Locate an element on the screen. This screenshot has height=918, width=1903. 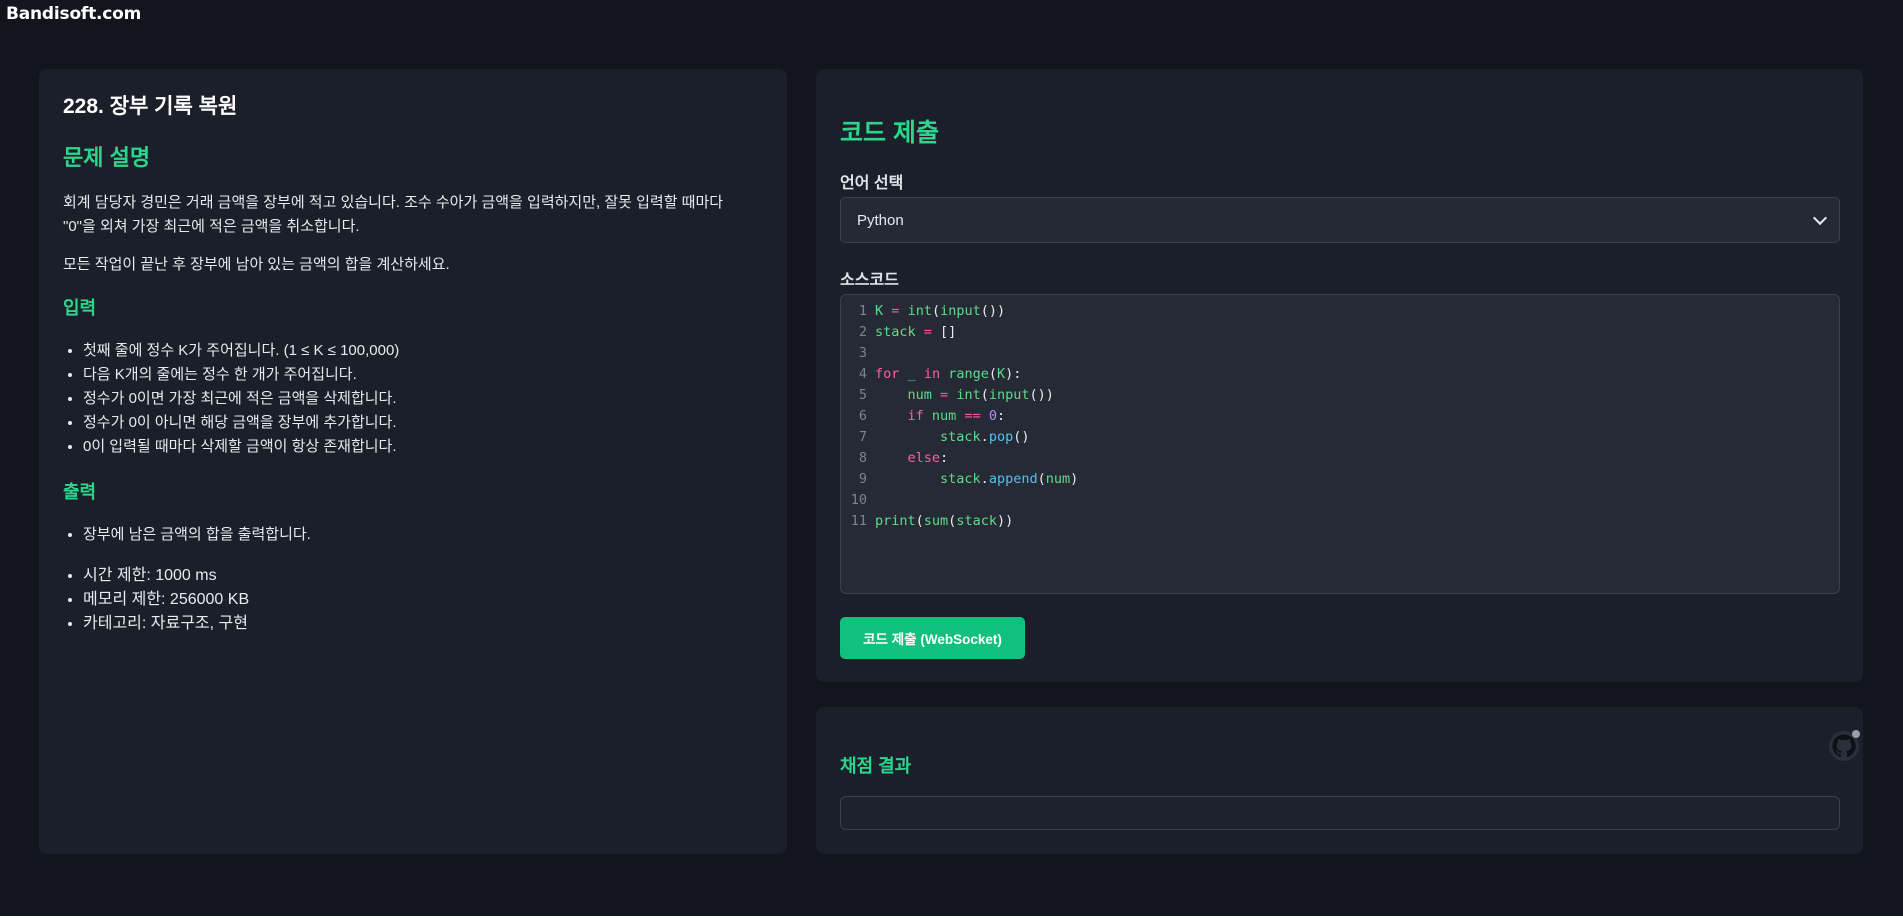
code-line: 8 else: is located at coordinates (903, 458).